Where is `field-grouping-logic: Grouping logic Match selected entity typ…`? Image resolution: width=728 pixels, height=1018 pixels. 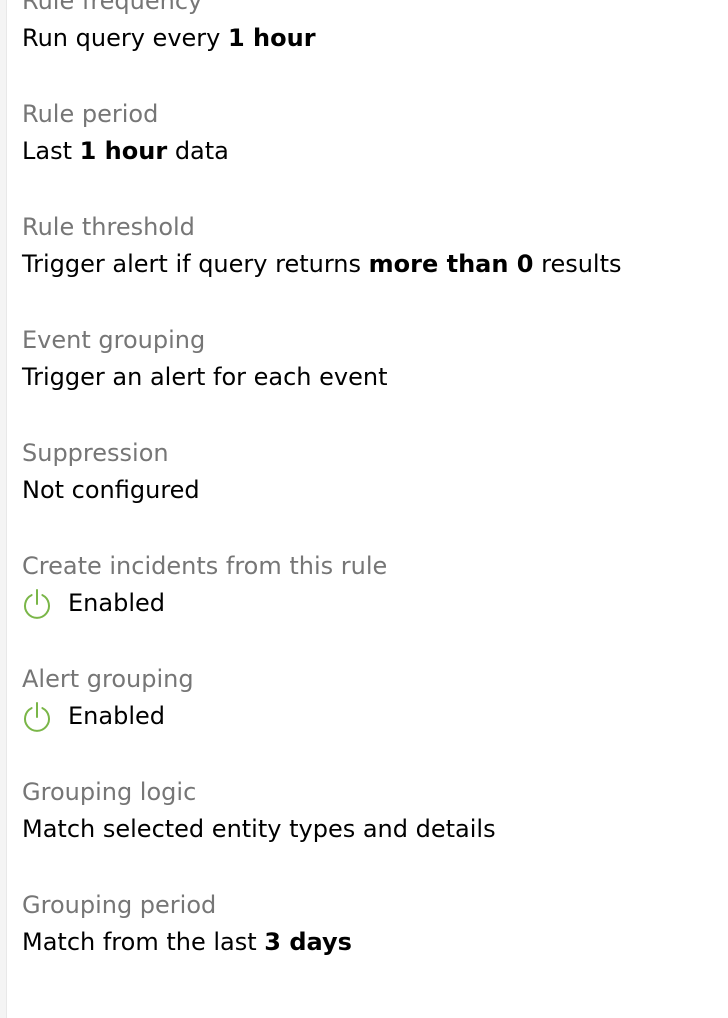
field-grouping-logic: Grouping logic Match selected entity typ… is located at coordinates (367, 830).